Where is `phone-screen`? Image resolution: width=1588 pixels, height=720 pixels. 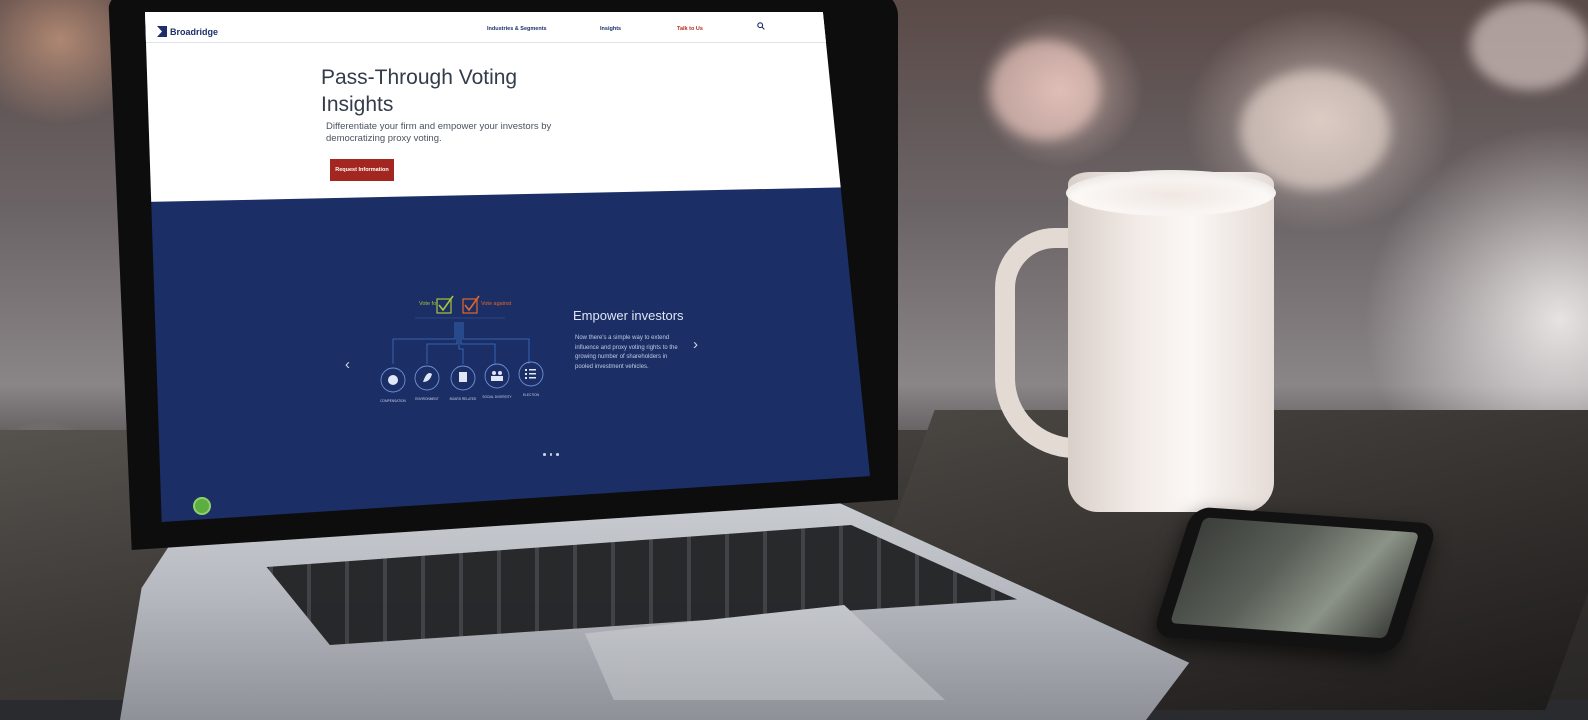
phone-screen is located at coordinates (1294, 578).